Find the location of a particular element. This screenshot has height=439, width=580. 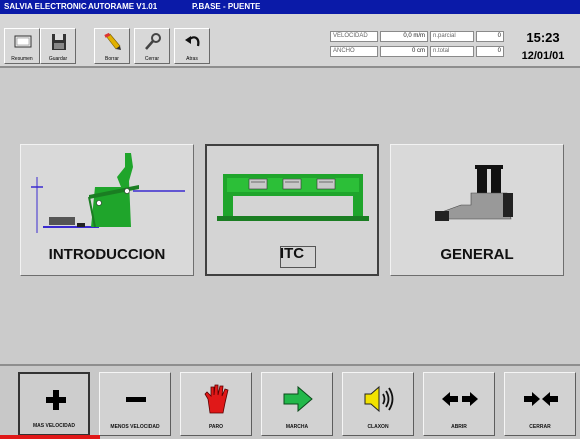

undo-arrow-icon is located at coordinates (192, 41).